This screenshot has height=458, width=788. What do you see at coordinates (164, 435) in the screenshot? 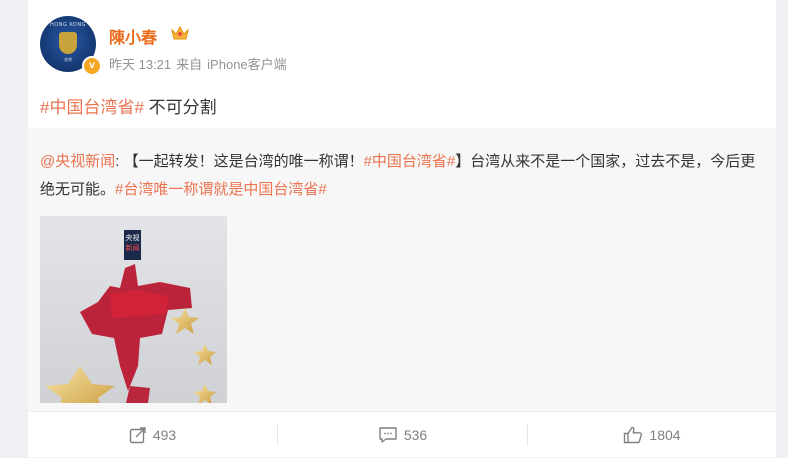
I see `repost-count: 493` at bounding box center [164, 435].